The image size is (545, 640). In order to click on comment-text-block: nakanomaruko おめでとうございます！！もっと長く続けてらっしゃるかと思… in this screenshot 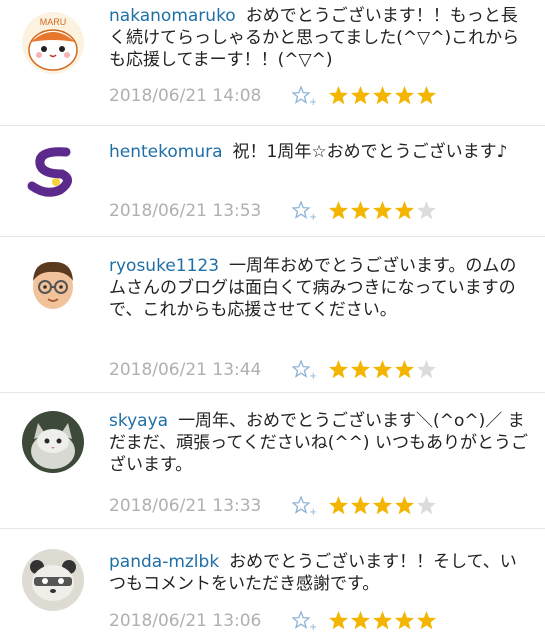, I will do `click(319, 38)`.